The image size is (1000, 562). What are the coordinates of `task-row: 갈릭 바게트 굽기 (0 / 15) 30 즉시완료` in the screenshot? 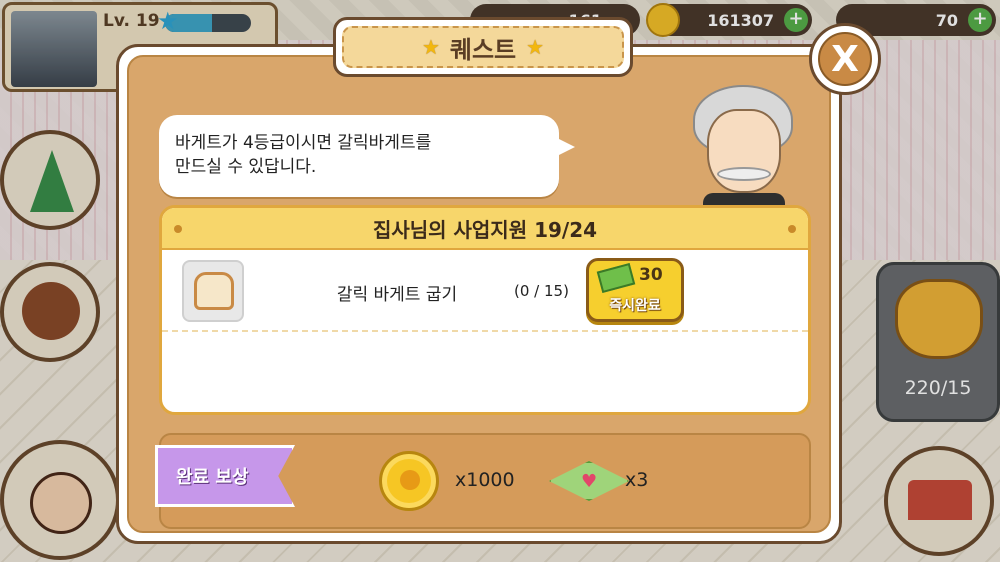 It's located at (485, 291).